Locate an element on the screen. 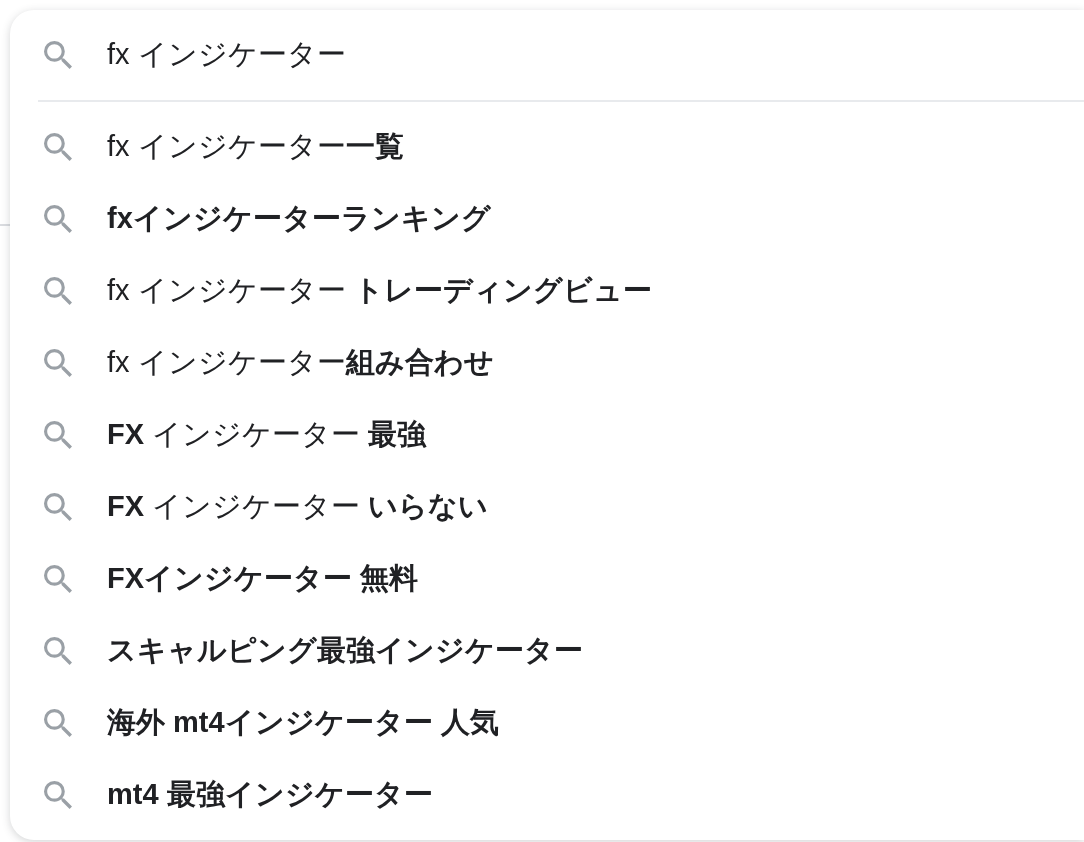 This screenshot has height=842, width=1084. suggestion-item: FX インジケーター 最強 is located at coordinates (547, 435).